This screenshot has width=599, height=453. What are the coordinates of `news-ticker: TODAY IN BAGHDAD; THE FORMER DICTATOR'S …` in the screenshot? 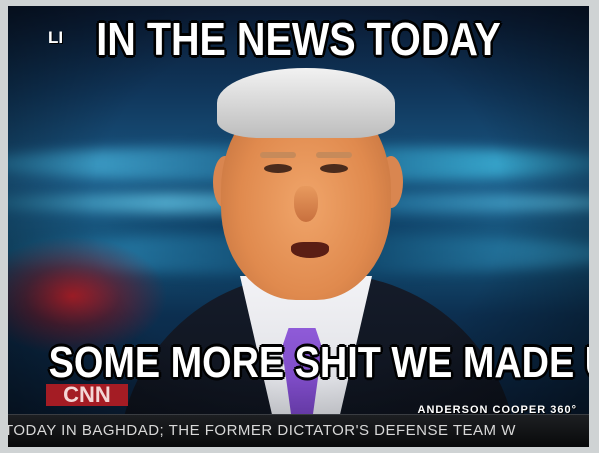 It's located at (298, 430).